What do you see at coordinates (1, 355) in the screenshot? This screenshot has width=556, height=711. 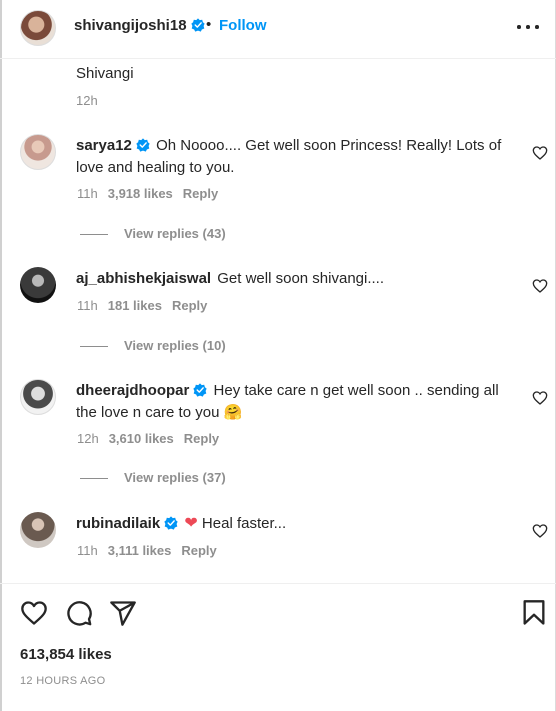 I see `panel-edge` at bounding box center [1, 355].